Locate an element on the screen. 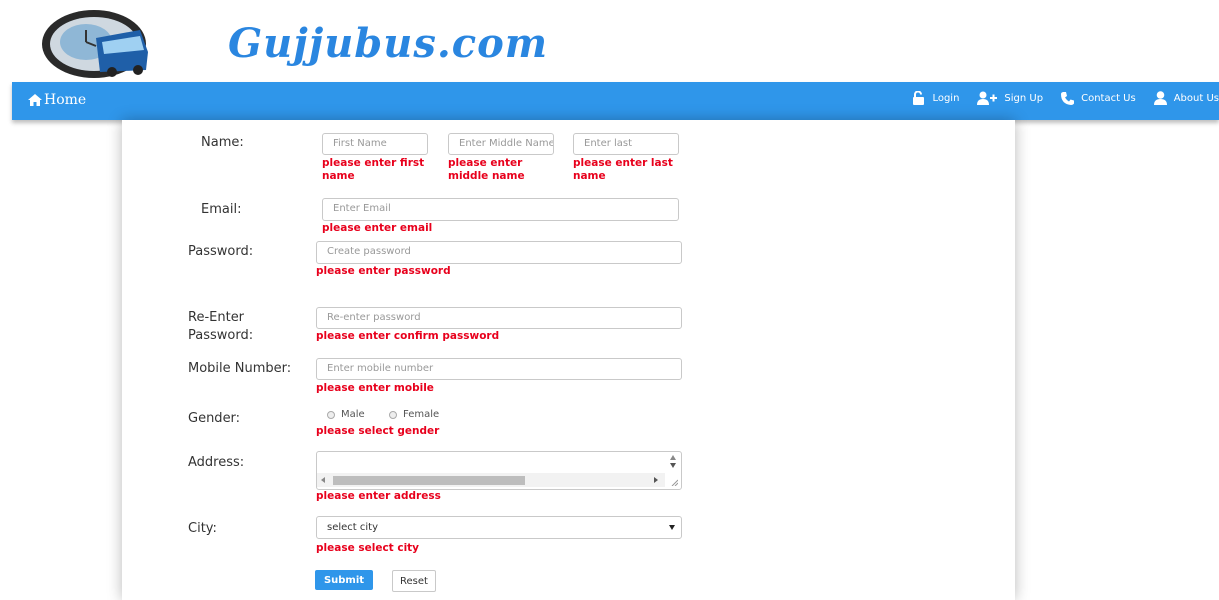  city-select: select city is located at coordinates (499, 527).